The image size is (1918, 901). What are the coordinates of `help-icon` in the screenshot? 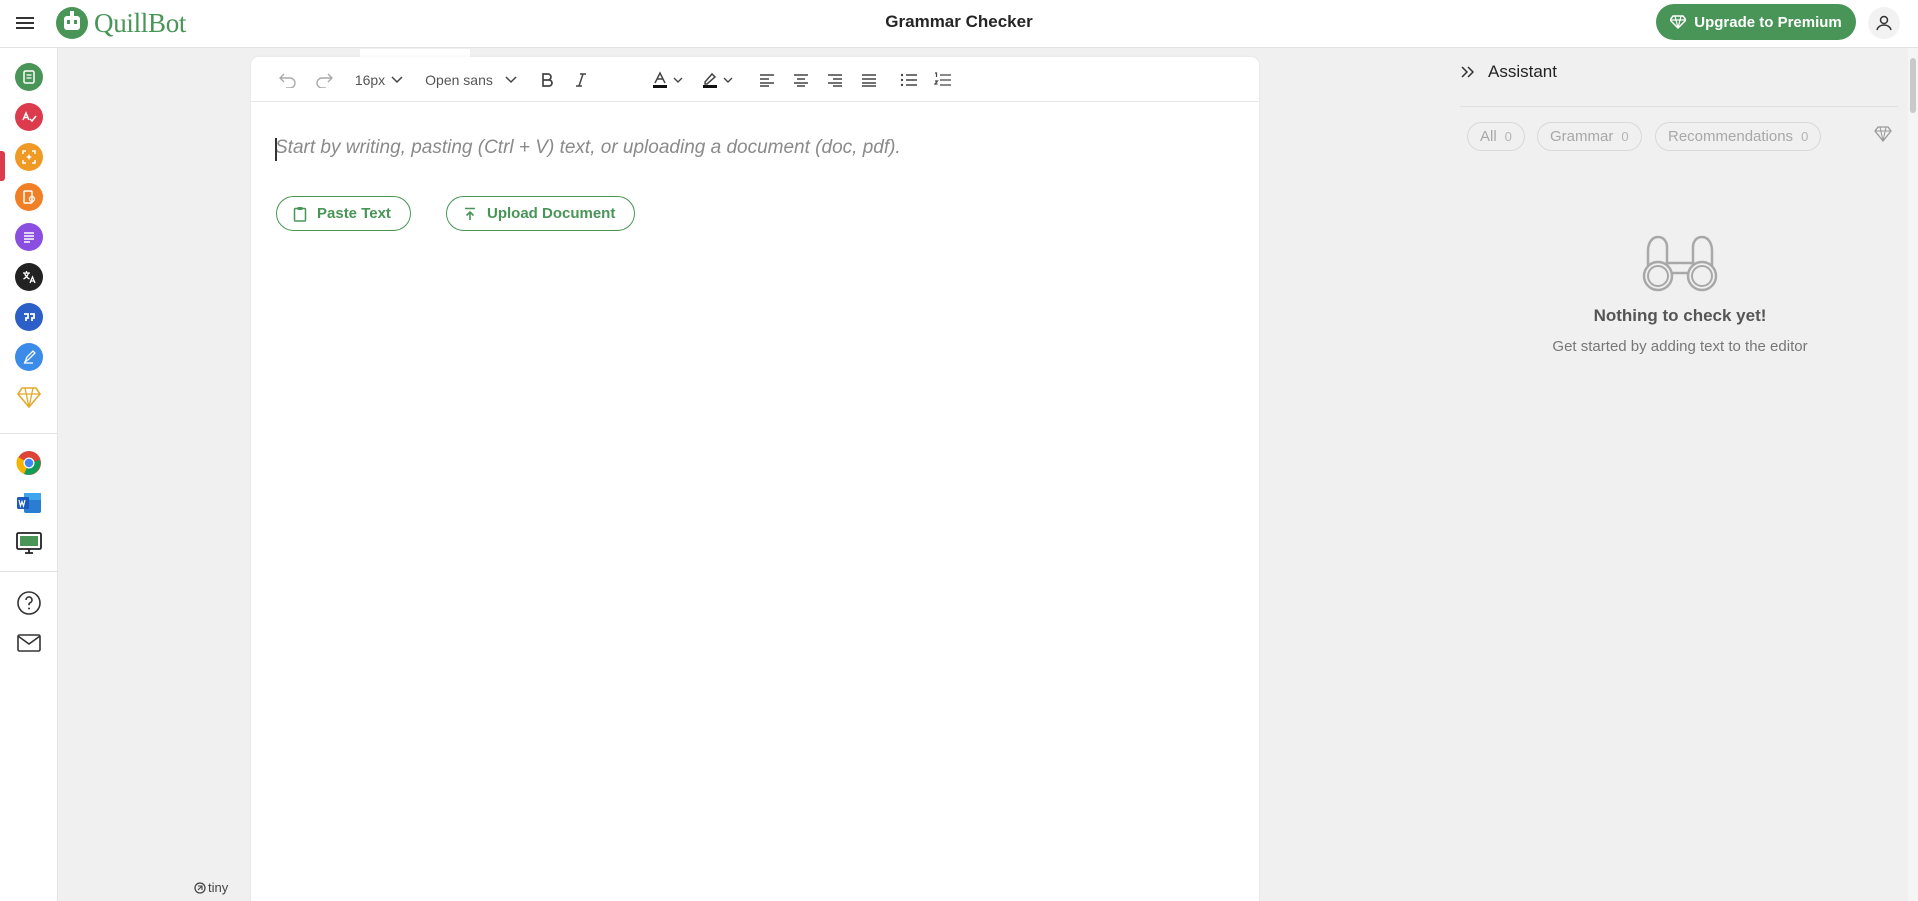 It's located at (29, 603).